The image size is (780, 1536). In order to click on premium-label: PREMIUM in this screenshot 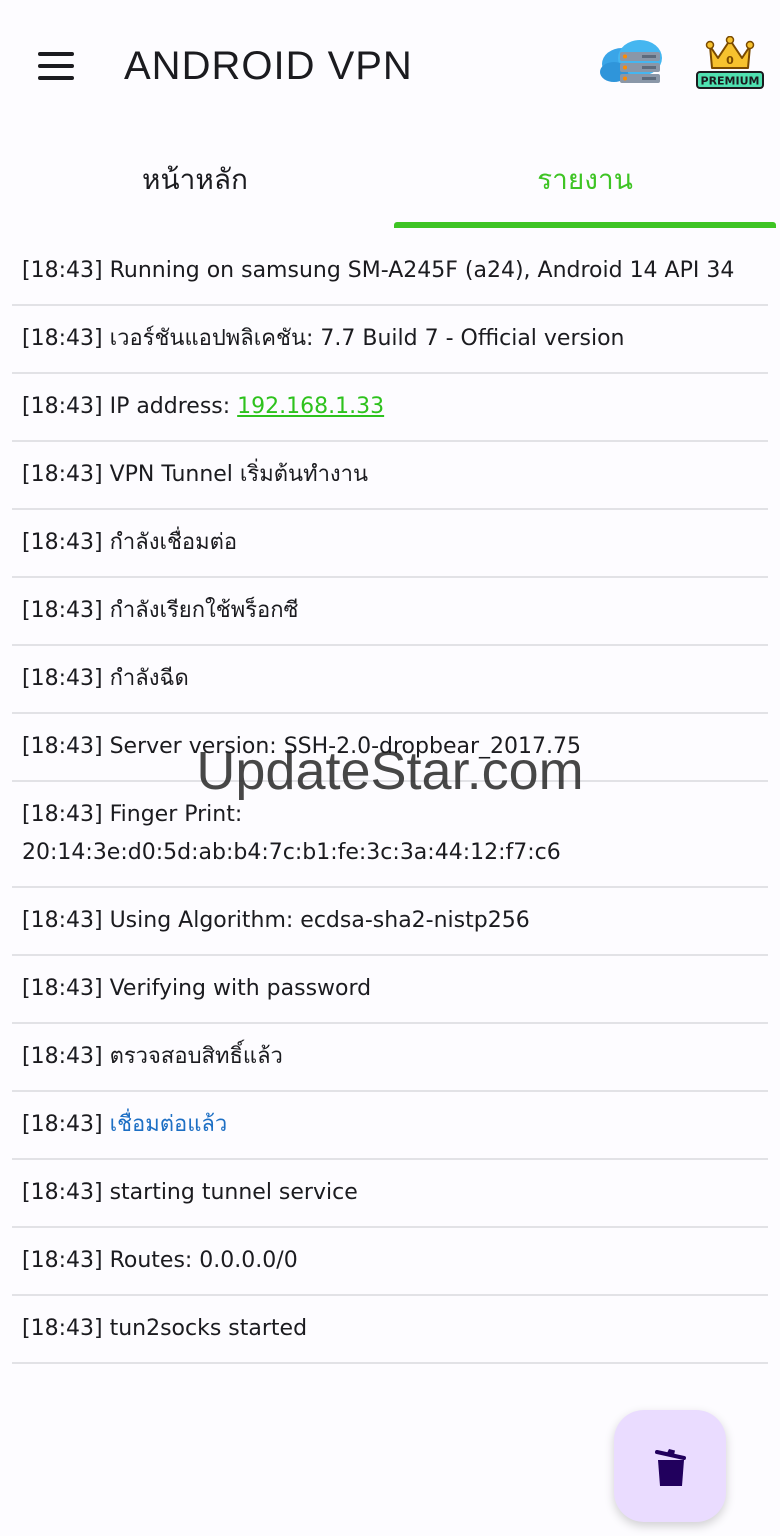, I will do `click(730, 81)`.